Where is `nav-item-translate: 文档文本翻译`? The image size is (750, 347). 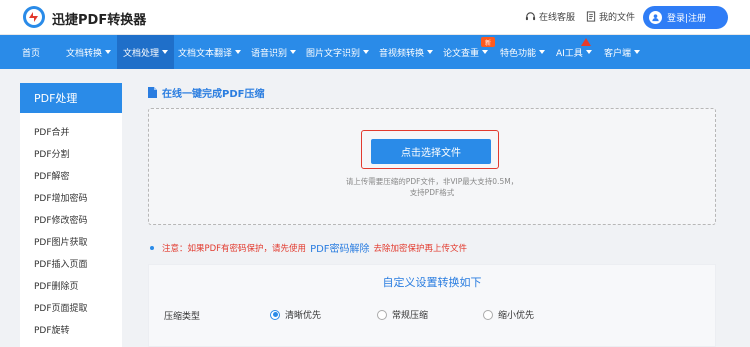
nav-item-translate: 文档文本翻译 is located at coordinates (210, 52).